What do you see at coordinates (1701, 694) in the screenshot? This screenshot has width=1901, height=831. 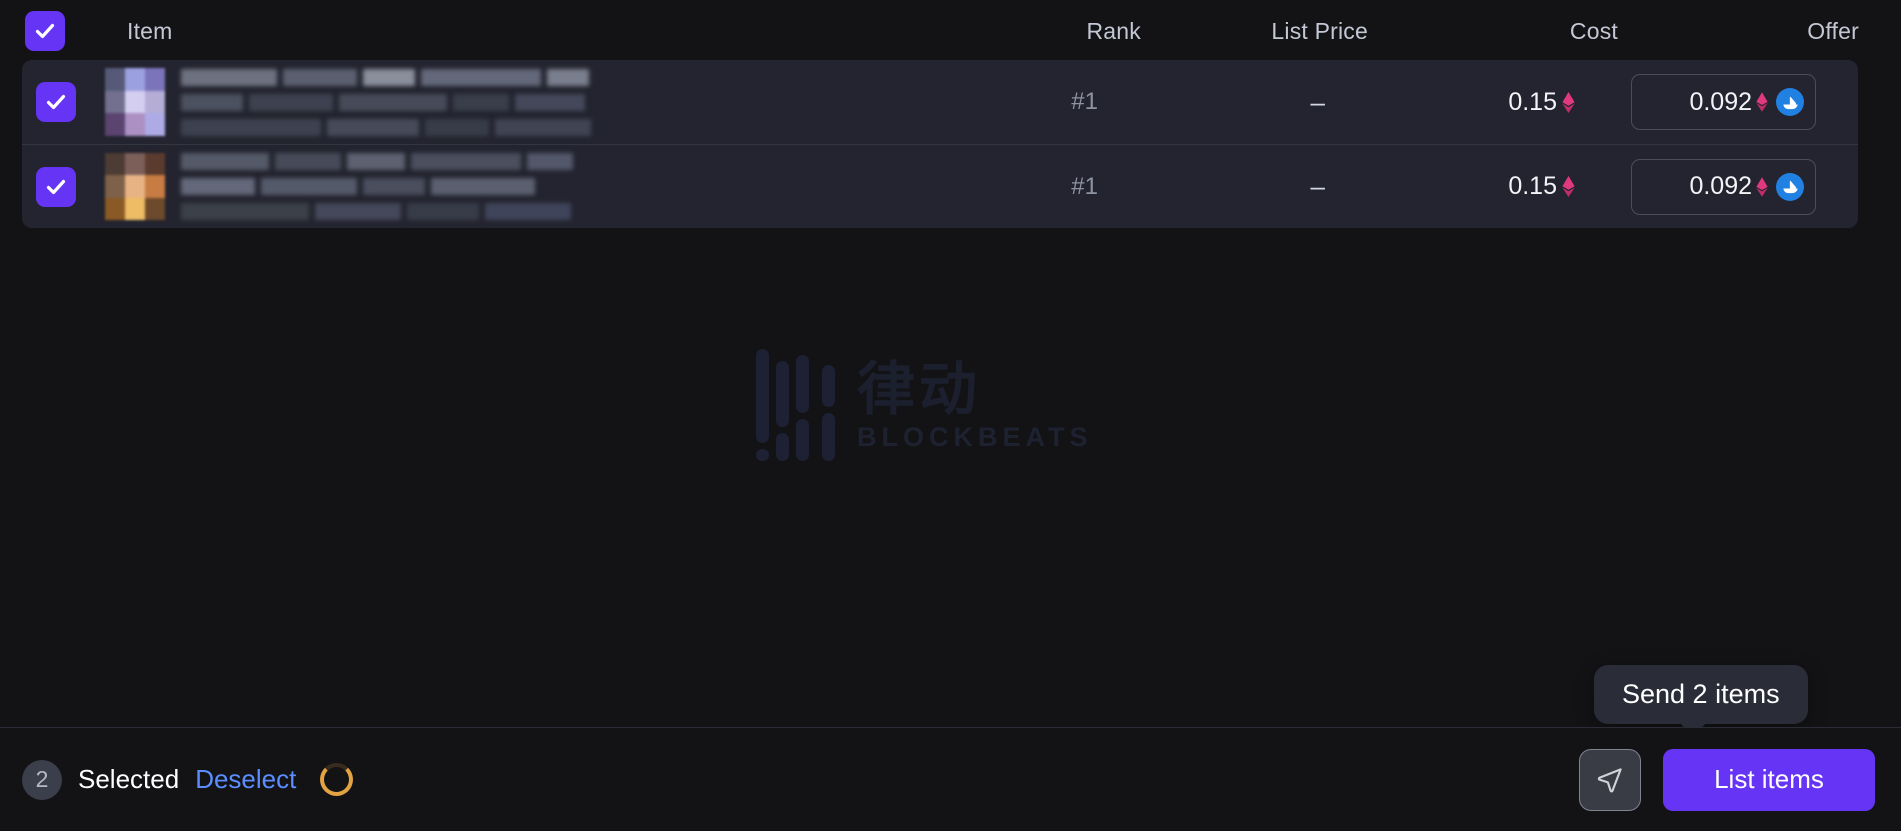 I see `tooltip-text: Send 2 items` at bounding box center [1701, 694].